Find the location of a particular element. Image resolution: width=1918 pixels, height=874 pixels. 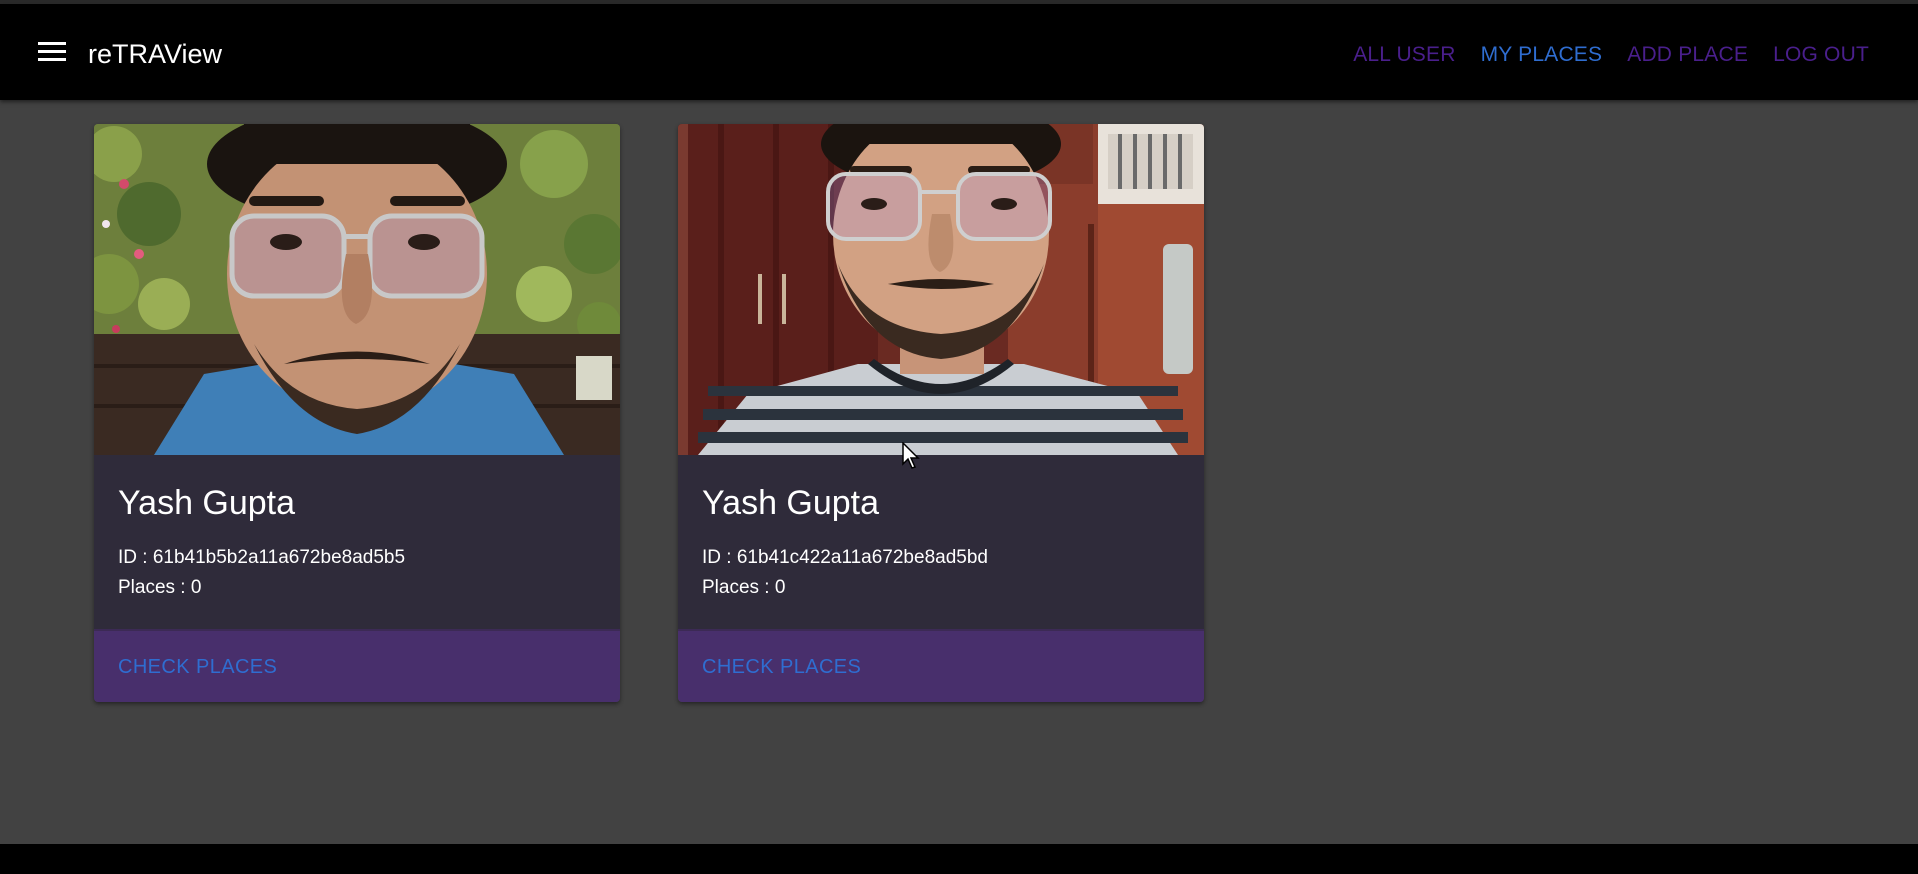

user-id: ID : 61b41c422a11a672be8ad5bd is located at coordinates (845, 557).